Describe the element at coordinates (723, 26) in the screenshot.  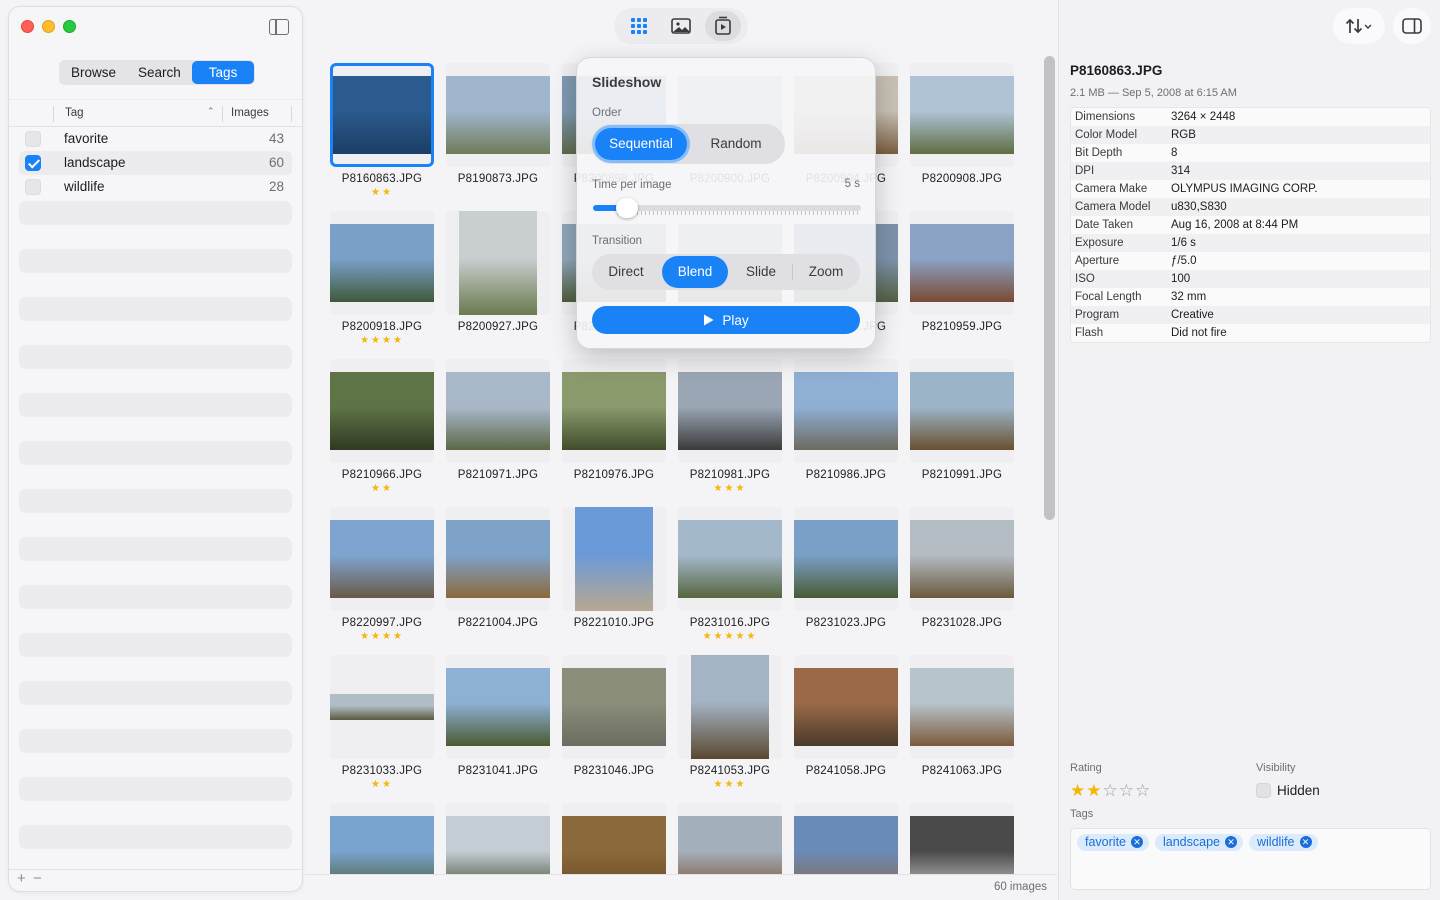
I see `slideshow-button` at that location.